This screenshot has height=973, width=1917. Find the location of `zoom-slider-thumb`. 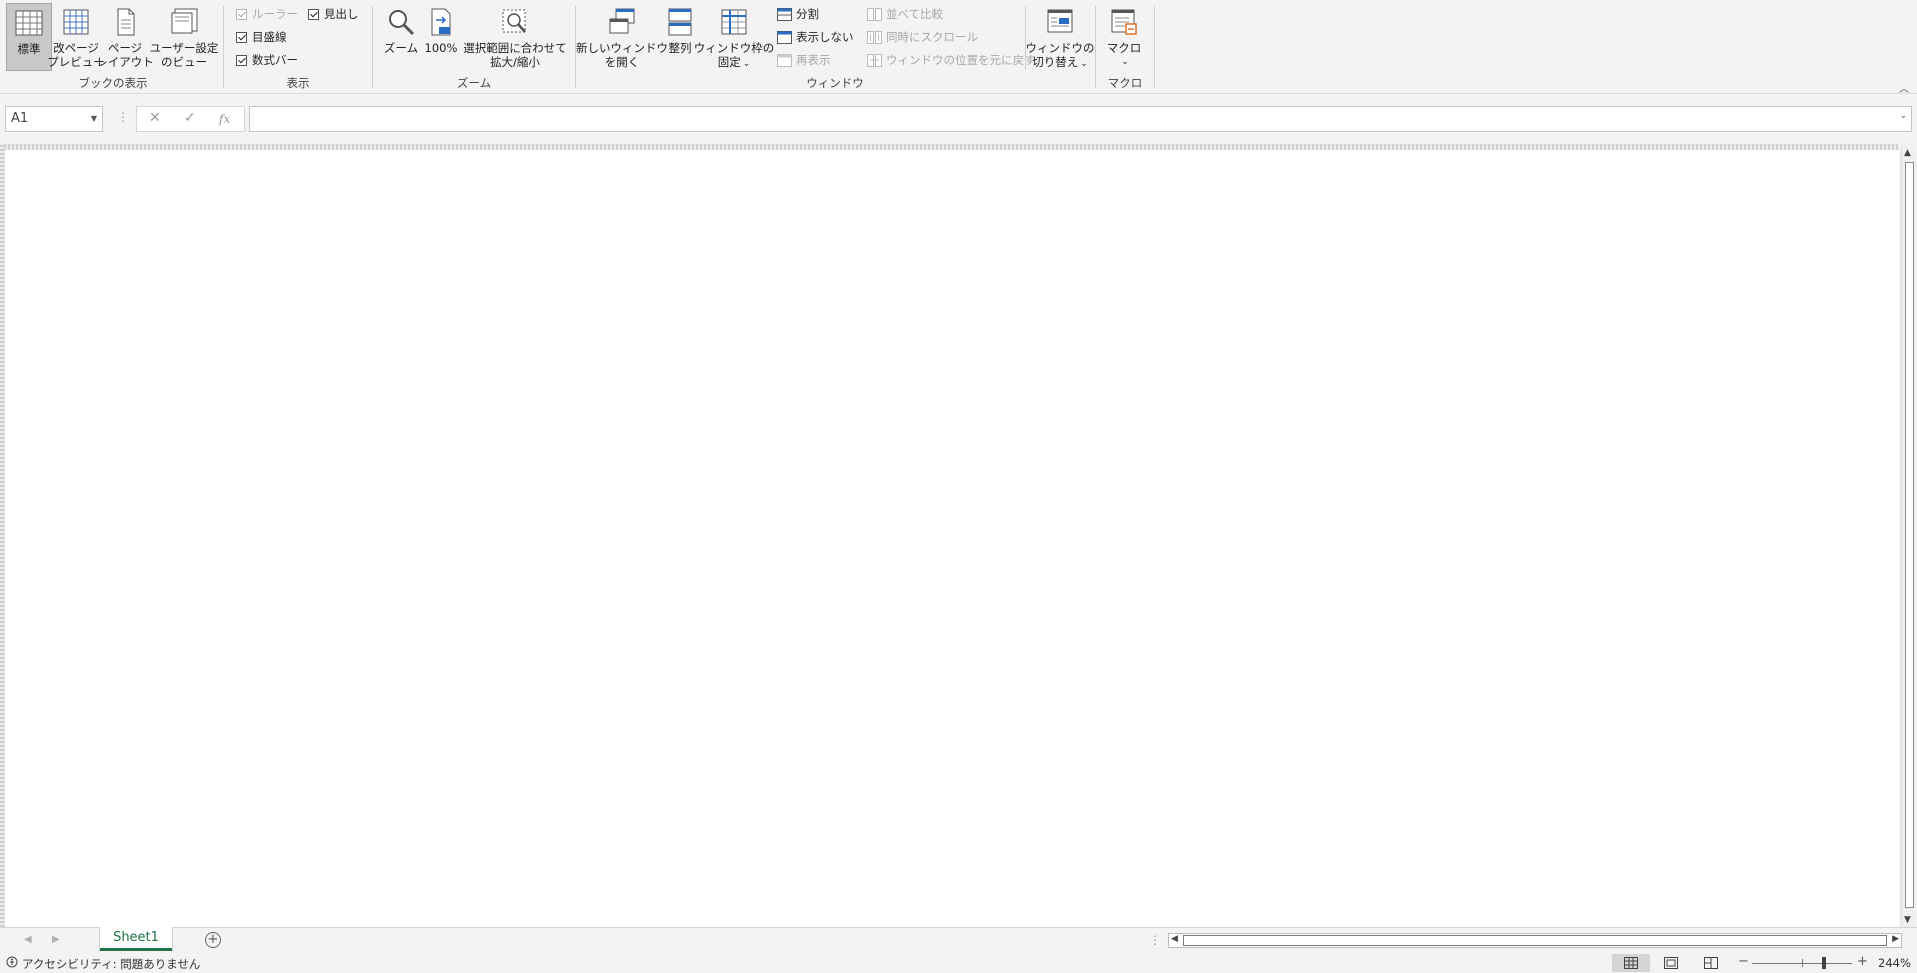

zoom-slider-thumb is located at coordinates (1824, 963).